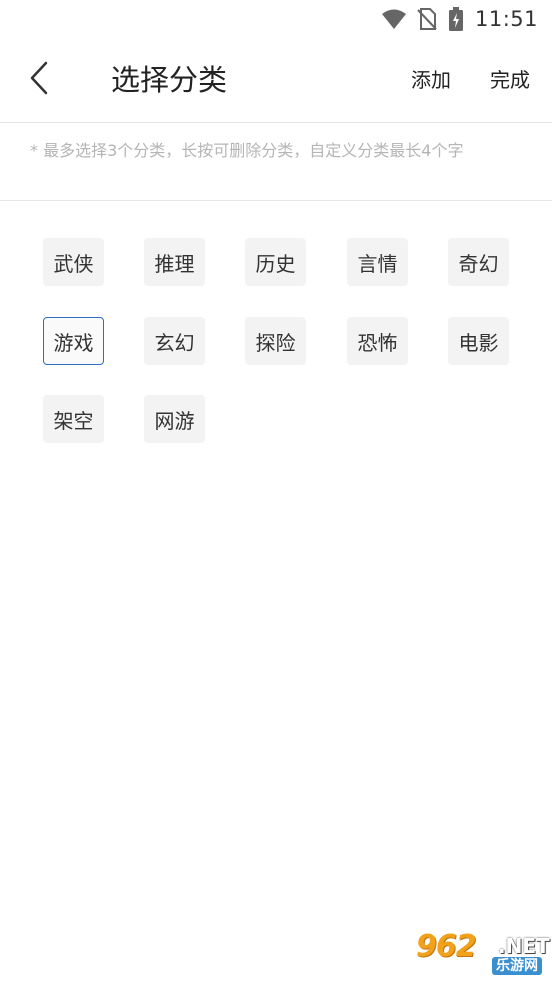  Describe the element at coordinates (276, 162) in the screenshot. I see `hint-area: * 最多选择3个分类，长按可删除分类，自定义分类最长4个字` at that location.